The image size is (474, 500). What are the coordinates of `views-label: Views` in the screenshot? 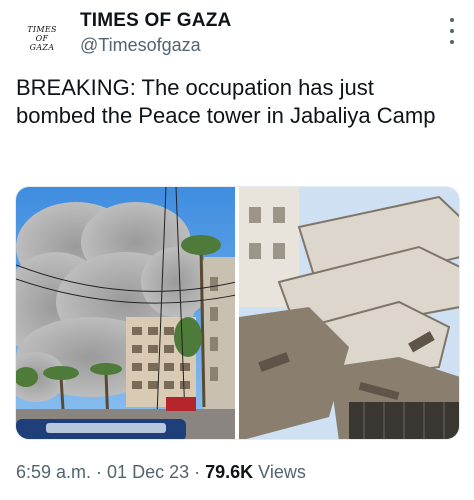 It's located at (279, 472).